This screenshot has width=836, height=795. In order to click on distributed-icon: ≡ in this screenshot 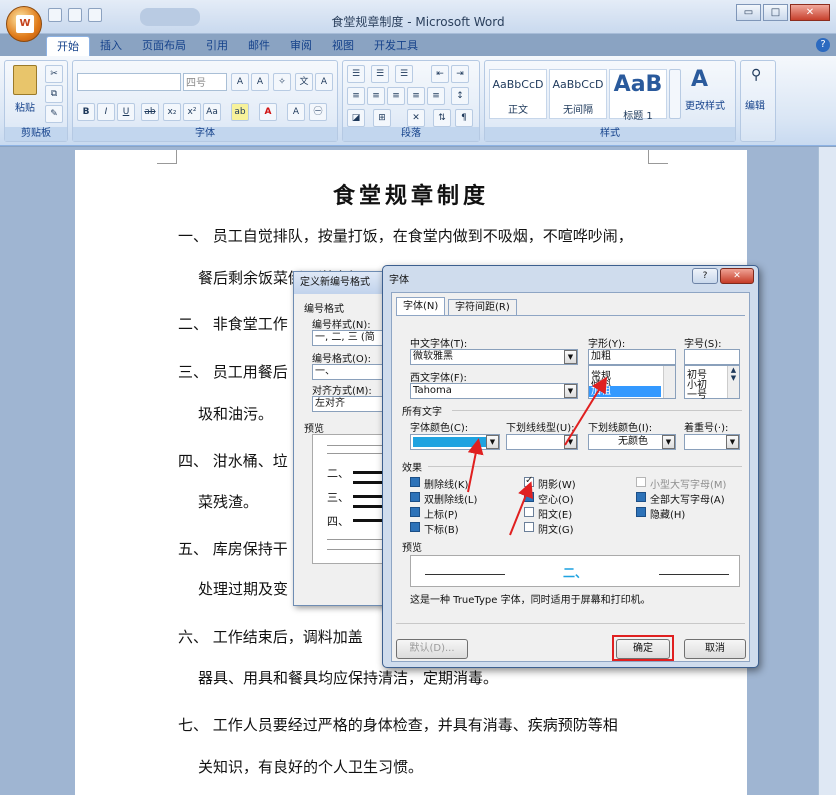, I will do `click(436, 96)`.